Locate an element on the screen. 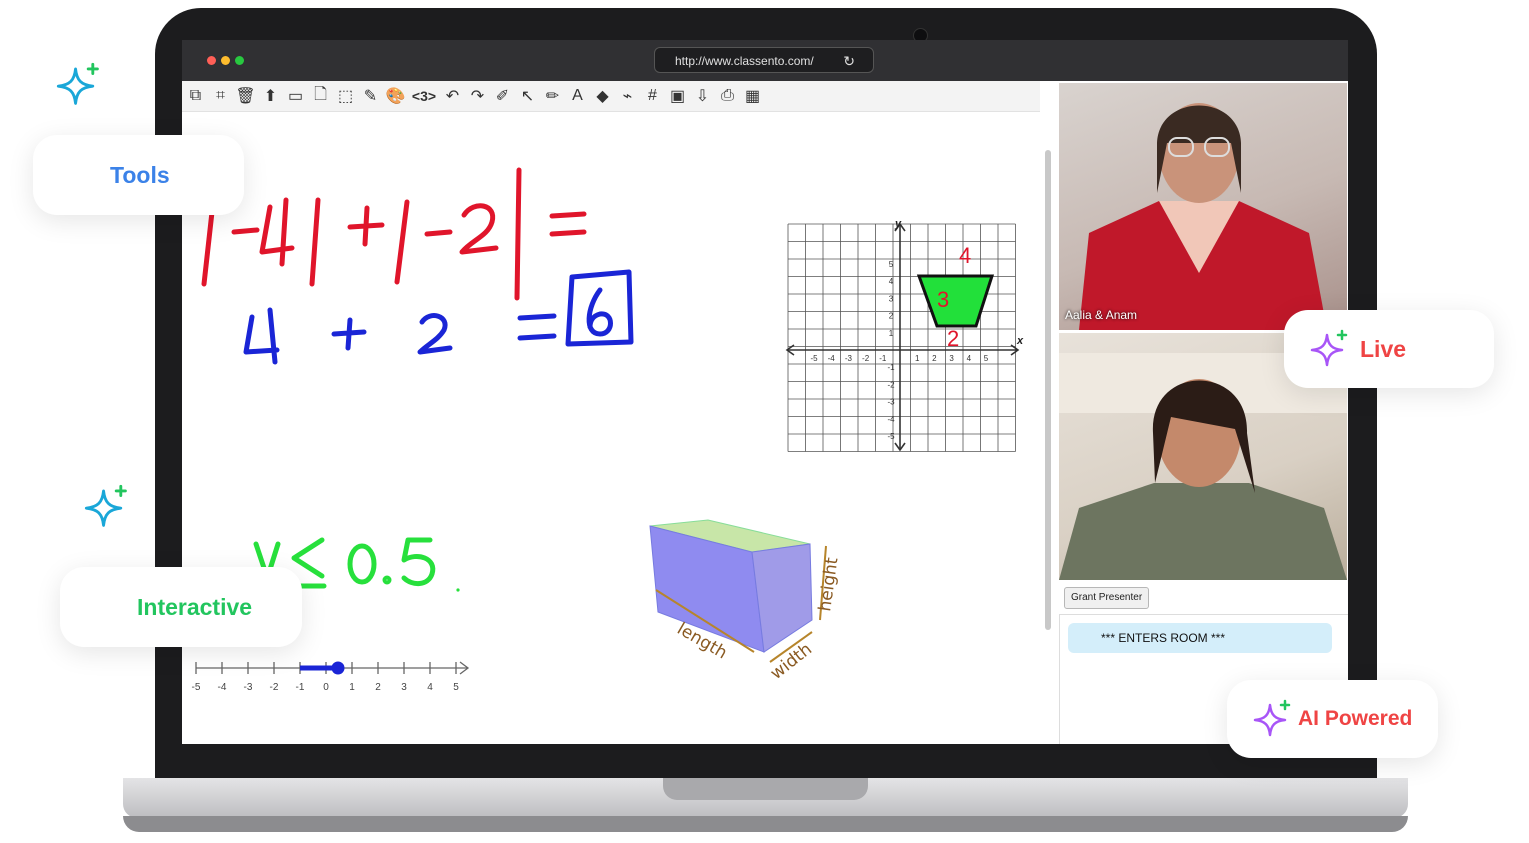 Image resolution: width=1529 pixels, height=843 pixels. crop-icon: ⌗ is located at coordinates (220, 96).